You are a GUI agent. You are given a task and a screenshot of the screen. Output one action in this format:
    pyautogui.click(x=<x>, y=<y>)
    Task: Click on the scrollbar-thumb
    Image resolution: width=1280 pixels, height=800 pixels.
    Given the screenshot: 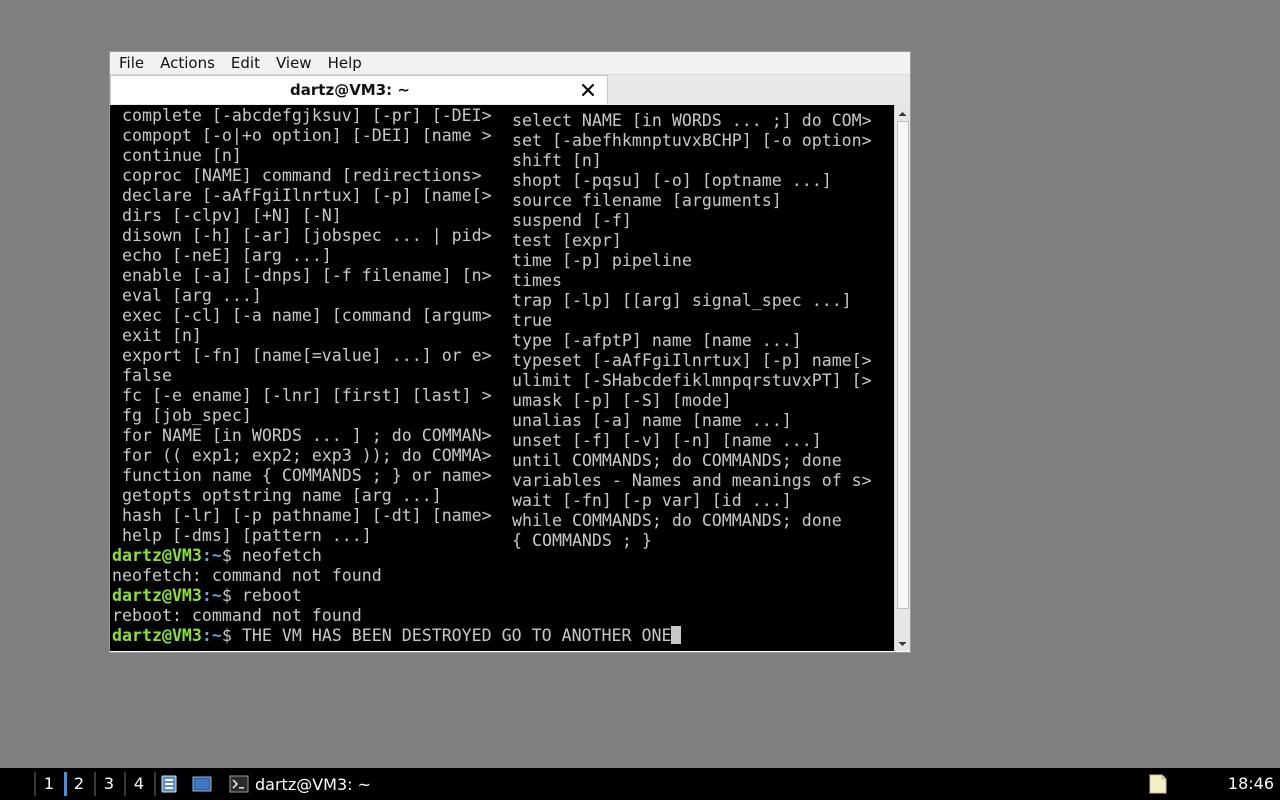 What is the action you would take?
    pyautogui.click(x=903, y=365)
    